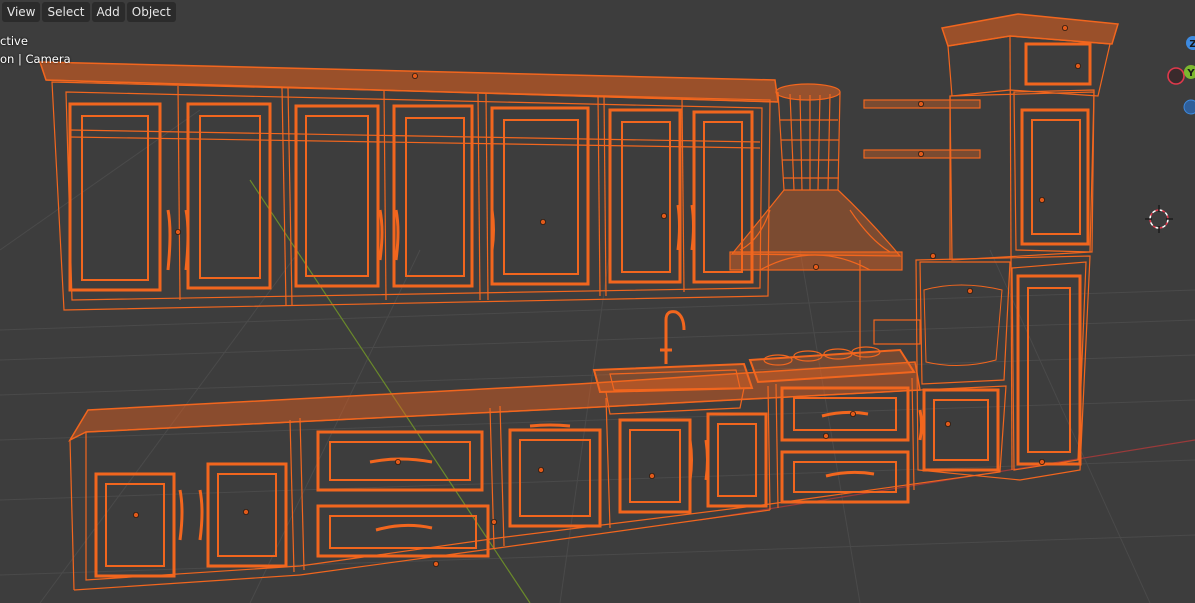  What do you see at coordinates (1192, 44) in the screenshot?
I see `gizmo-z-label: Z` at bounding box center [1192, 44].